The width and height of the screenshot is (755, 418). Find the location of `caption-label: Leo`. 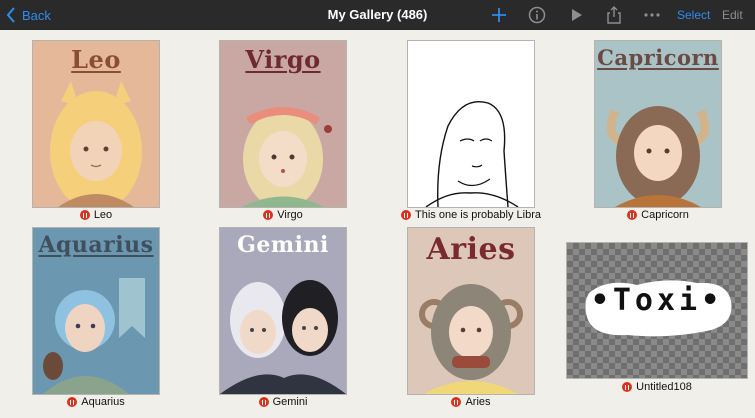

caption-label: Leo is located at coordinates (103, 215).